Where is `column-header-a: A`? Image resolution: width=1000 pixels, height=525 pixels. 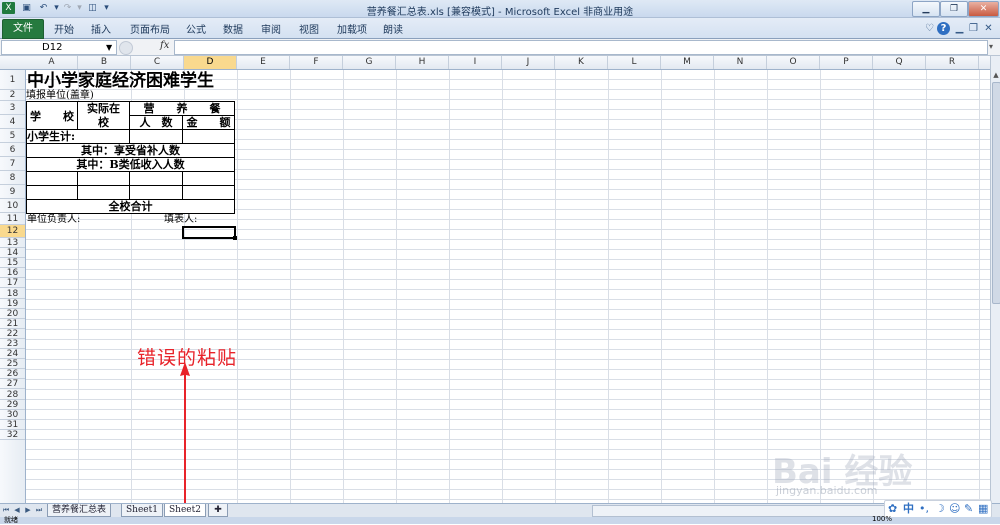 column-header-a: A is located at coordinates (52, 62).